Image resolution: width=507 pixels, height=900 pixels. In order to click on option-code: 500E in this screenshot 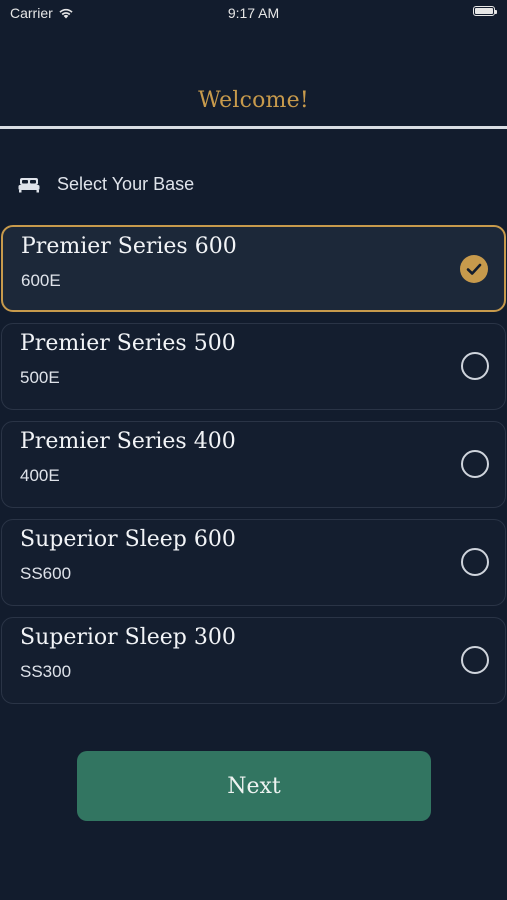, I will do `click(40, 377)`.